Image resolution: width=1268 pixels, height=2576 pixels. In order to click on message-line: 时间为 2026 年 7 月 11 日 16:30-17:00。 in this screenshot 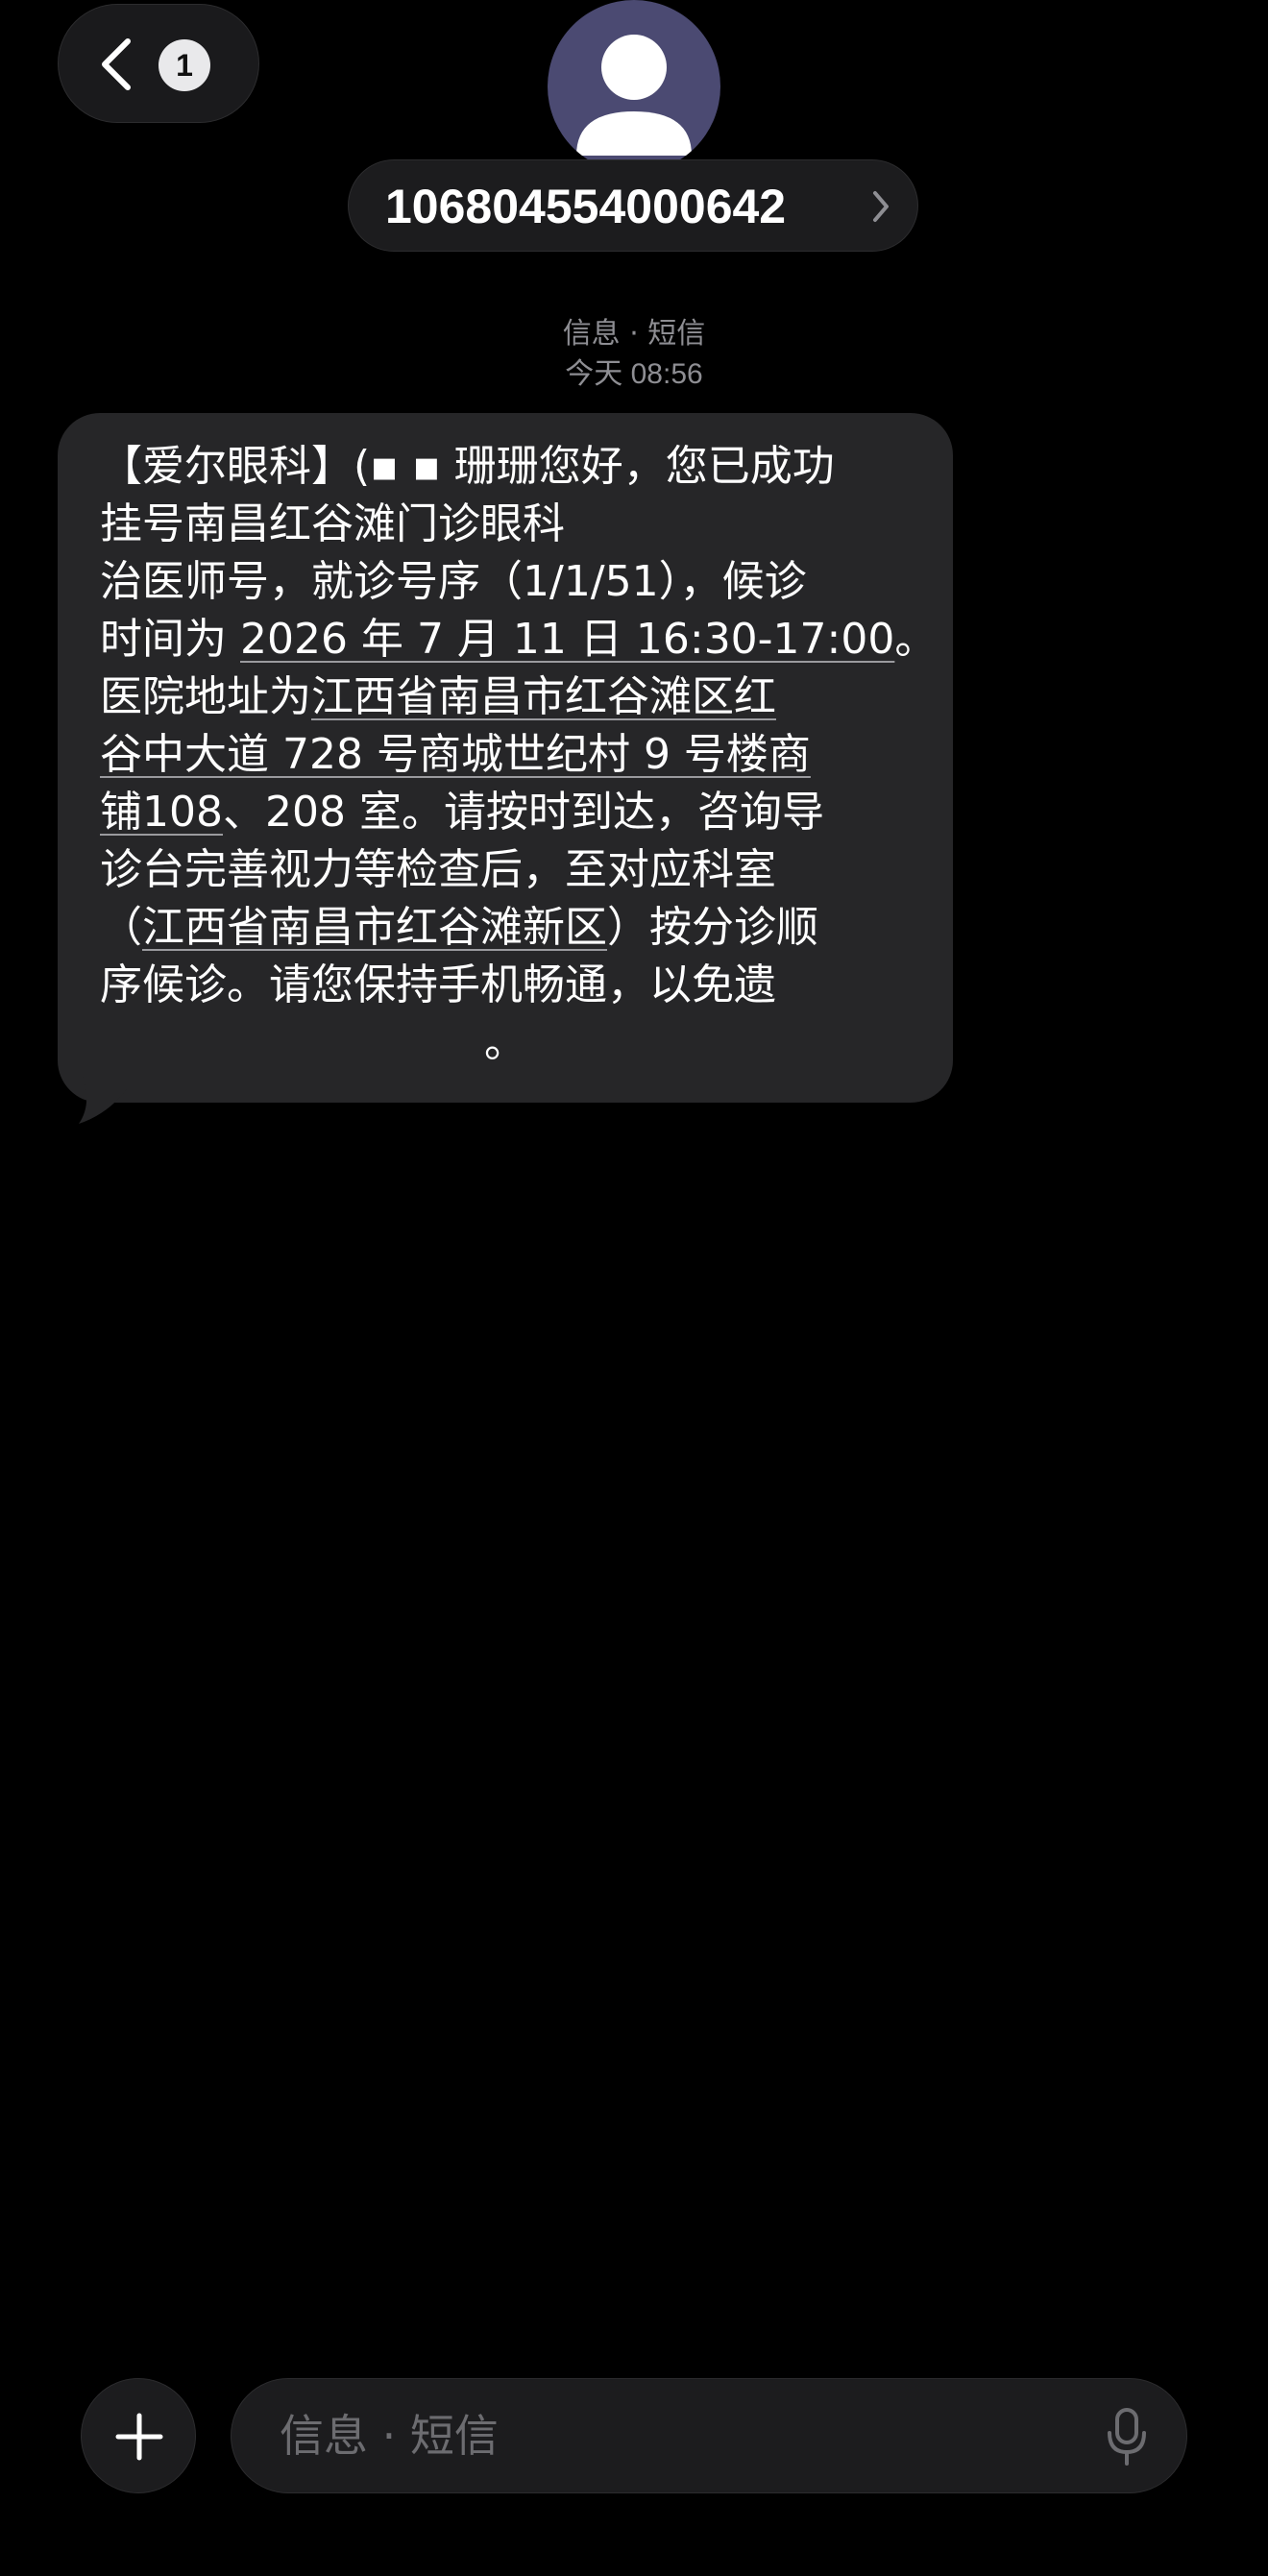, I will do `click(519, 639)`.